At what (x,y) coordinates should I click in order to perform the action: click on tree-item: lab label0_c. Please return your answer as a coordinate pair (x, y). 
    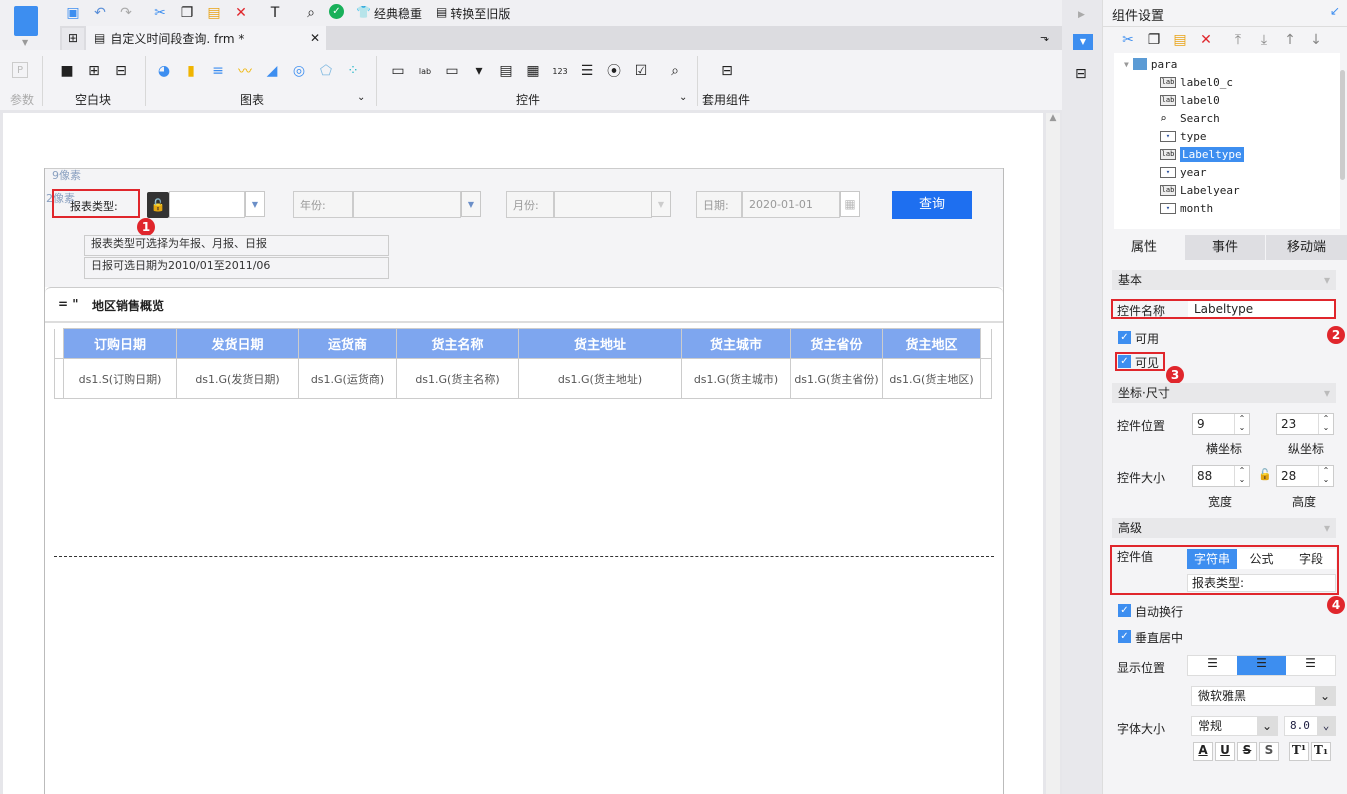
    Looking at the image, I should click on (1196, 82).